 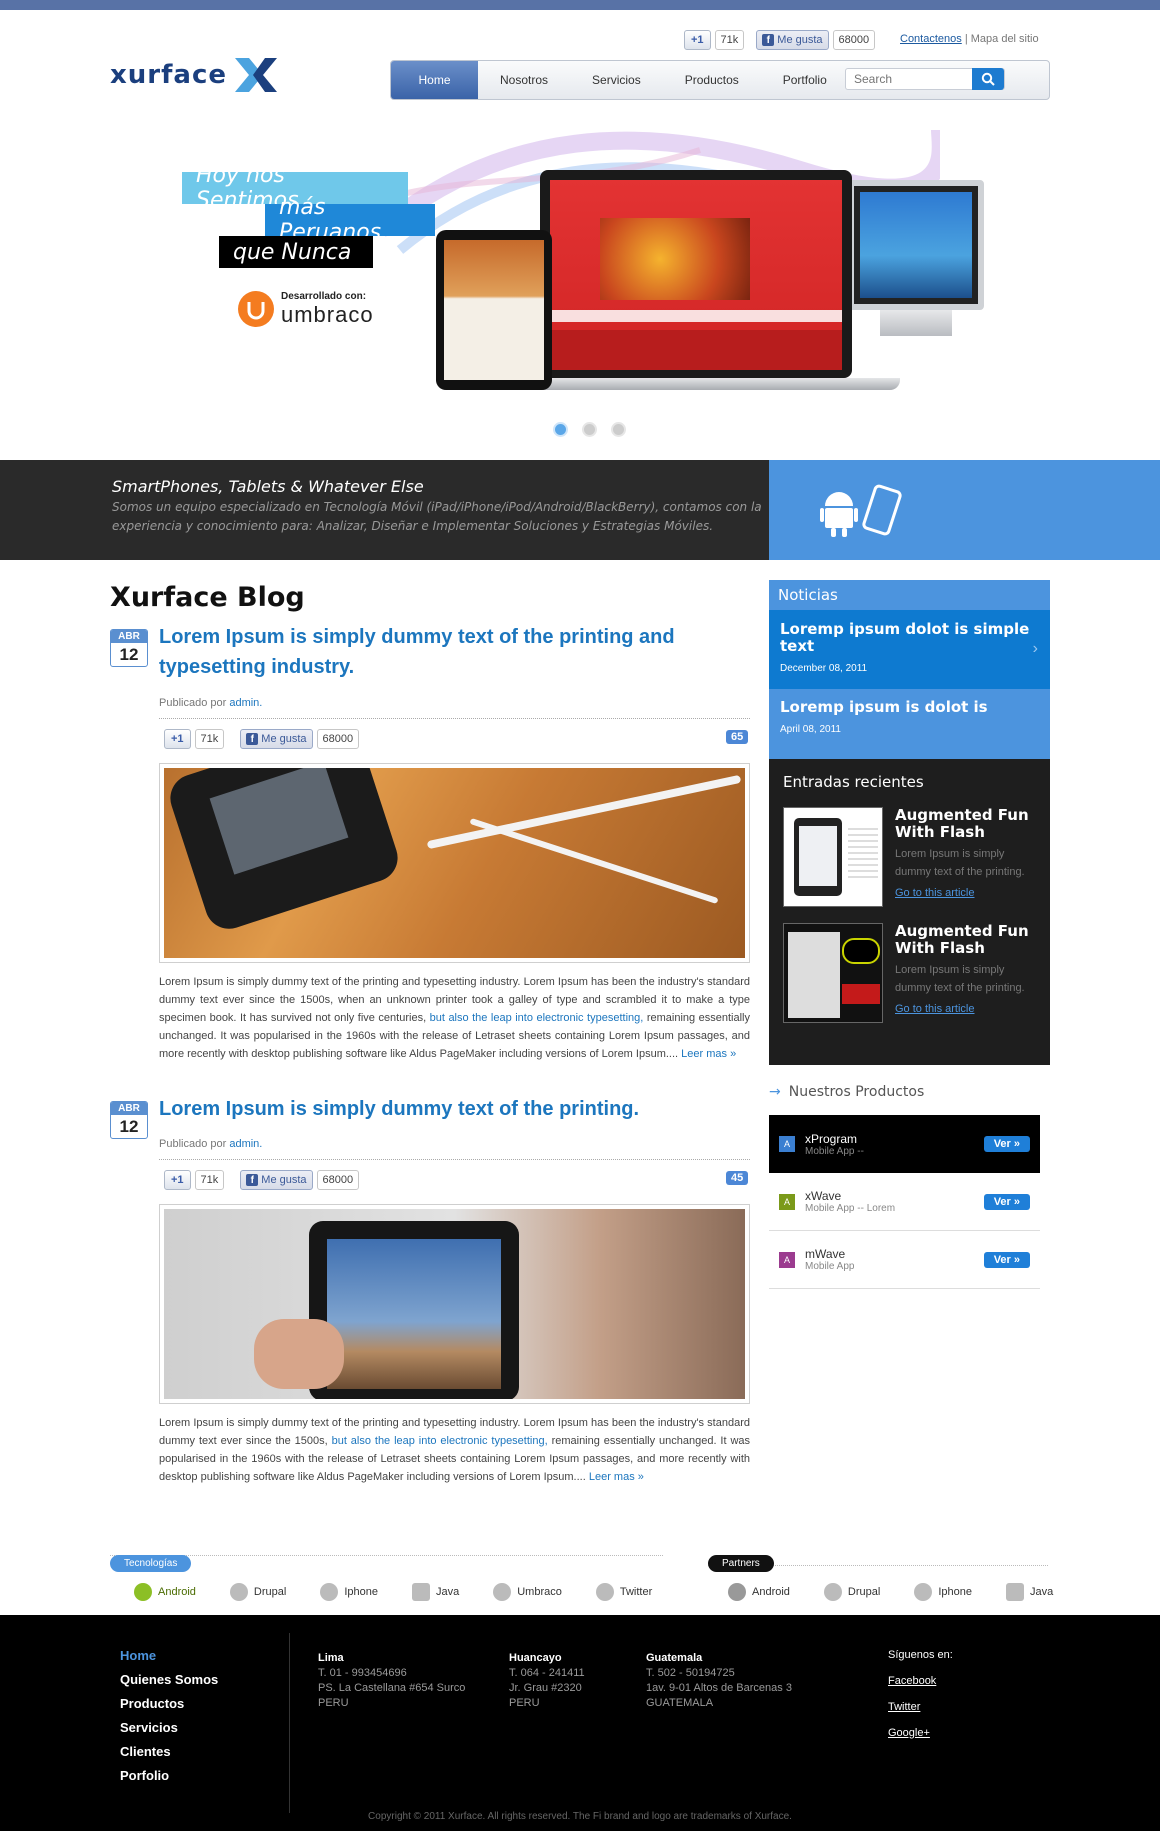 I want to click on facebook-link: Facebook, so click(x=920, y=1681).